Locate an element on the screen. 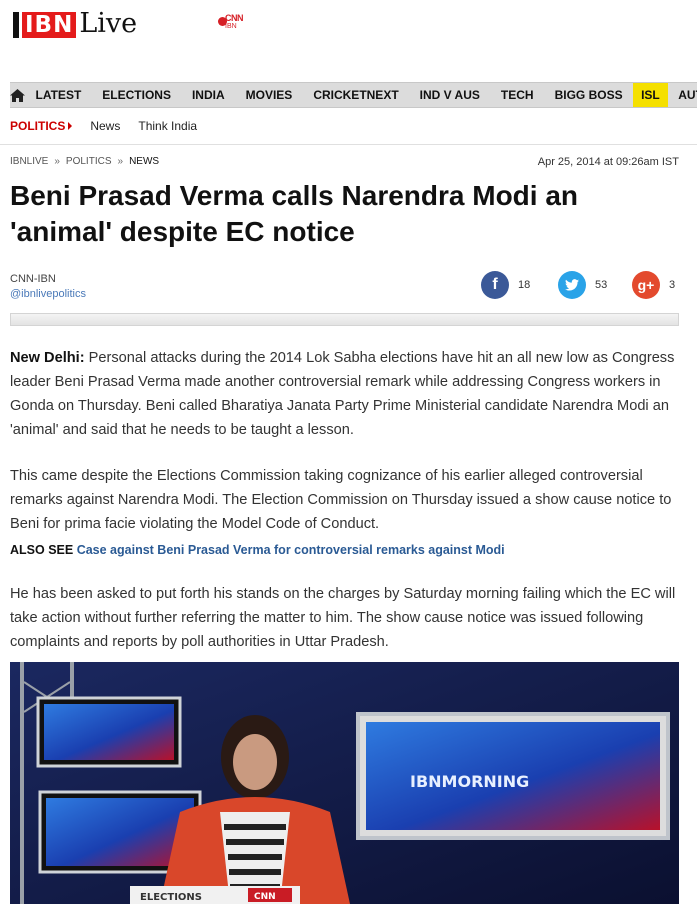 Image resolution: width=697 pixels, height=904 pixels. cnn-ibn-badge: CNN IBN is located at coordinates (232, 23).